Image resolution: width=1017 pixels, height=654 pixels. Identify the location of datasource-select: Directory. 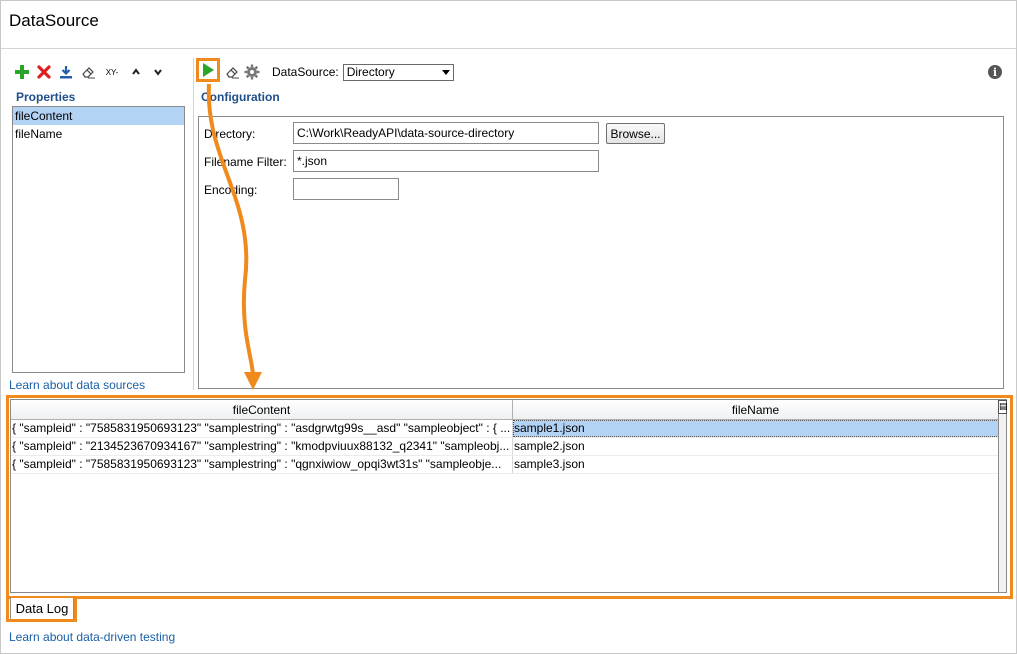
(398, 72).